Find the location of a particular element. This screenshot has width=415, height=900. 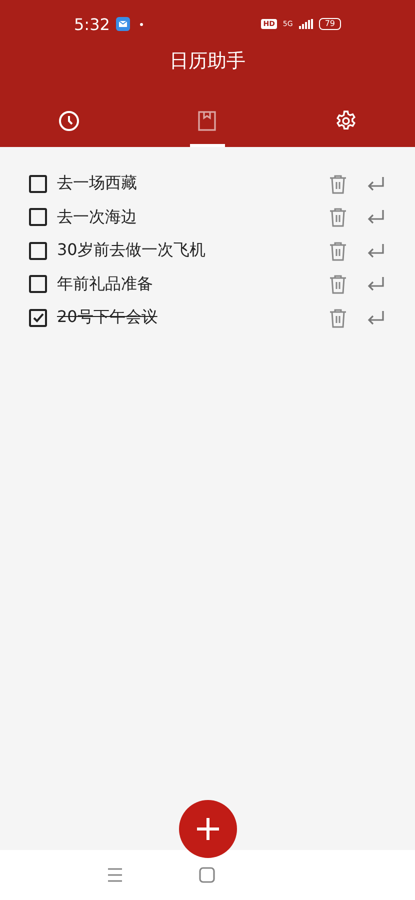

check-icon is located at coordinates (38, 317).